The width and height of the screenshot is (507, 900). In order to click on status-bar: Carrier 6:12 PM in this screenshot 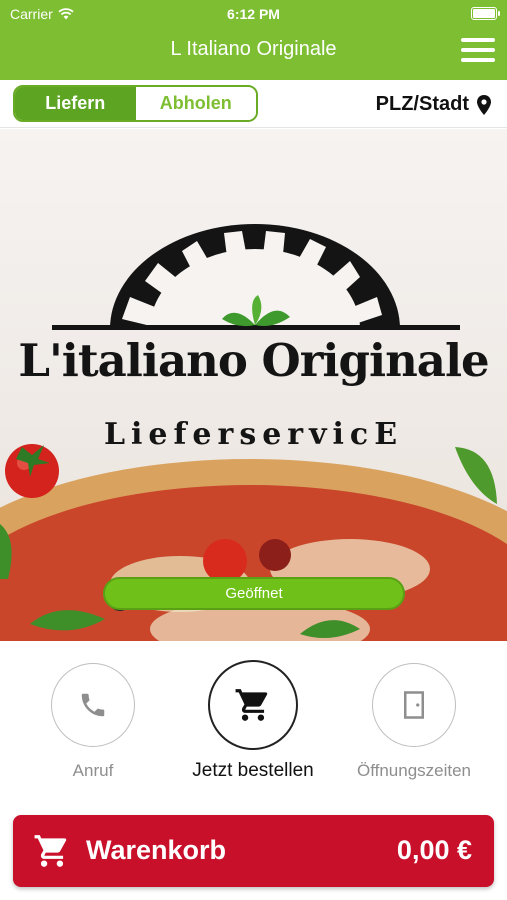, I will do `click(253, 14)`.